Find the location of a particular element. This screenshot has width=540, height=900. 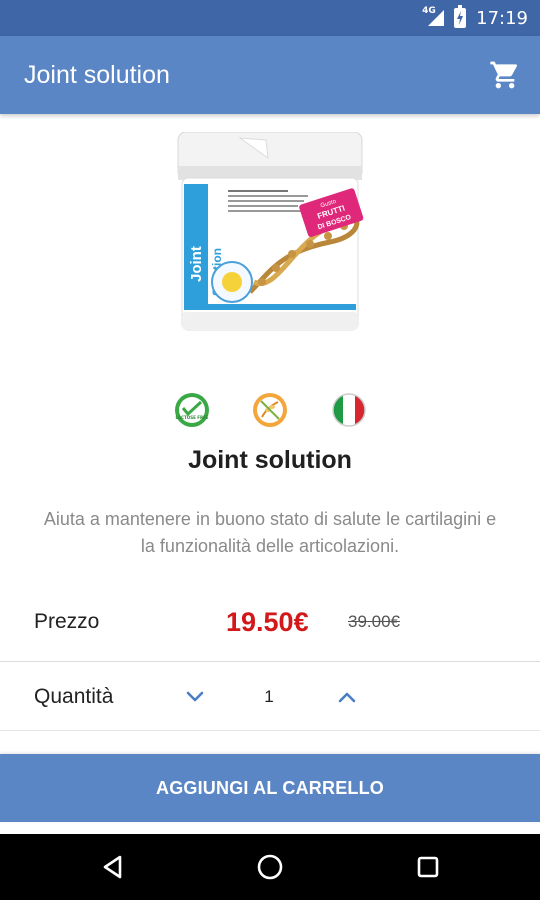

price-original: 39.00€ is located at coordinates (374, 621).